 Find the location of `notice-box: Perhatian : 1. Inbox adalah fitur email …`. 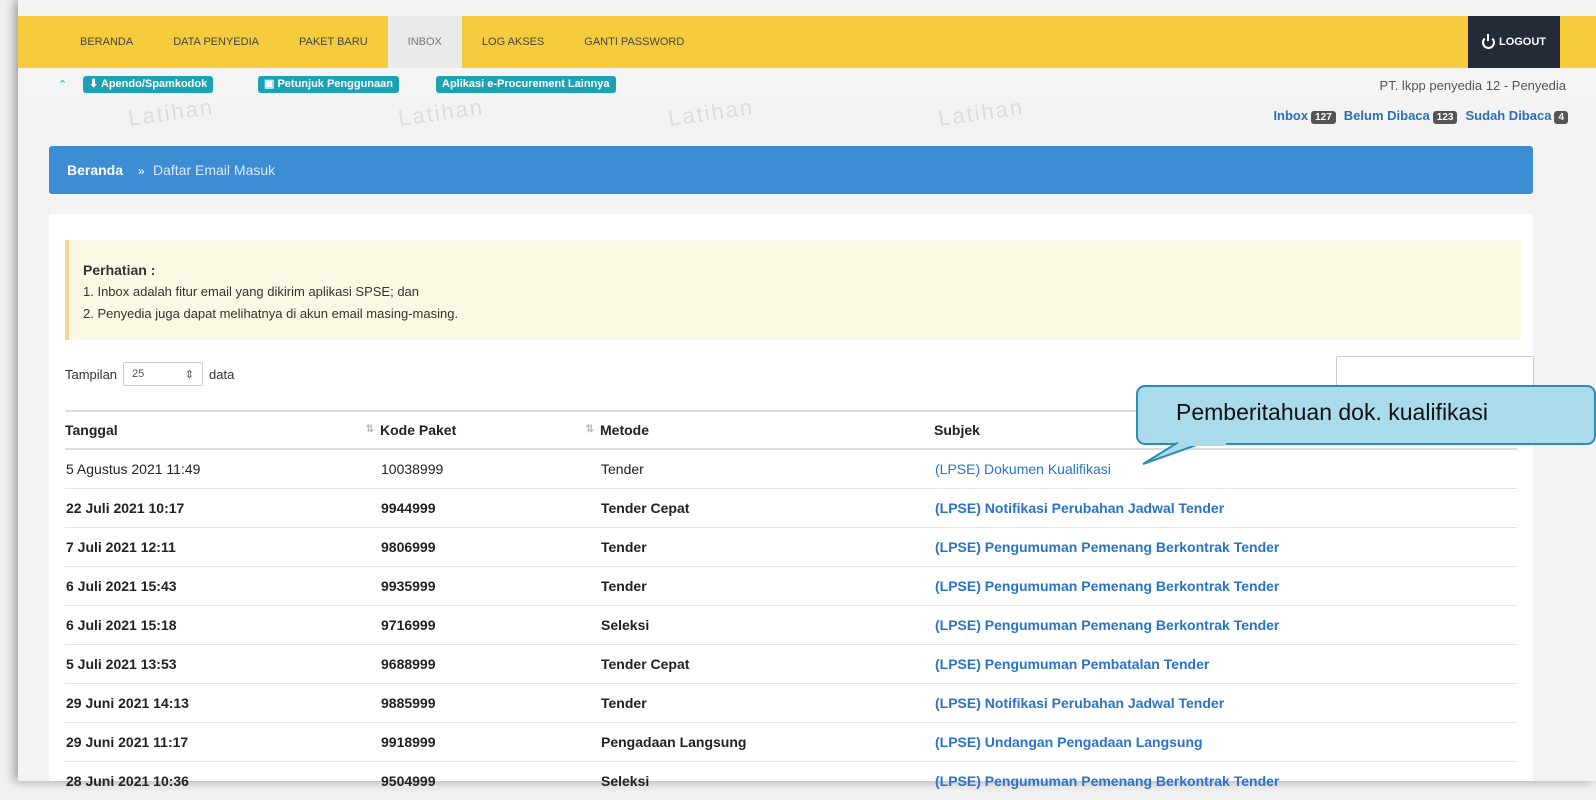

notice-box: Perhatian : 1. Inbox adalah fitur email … is located at coordinates (793, 290).